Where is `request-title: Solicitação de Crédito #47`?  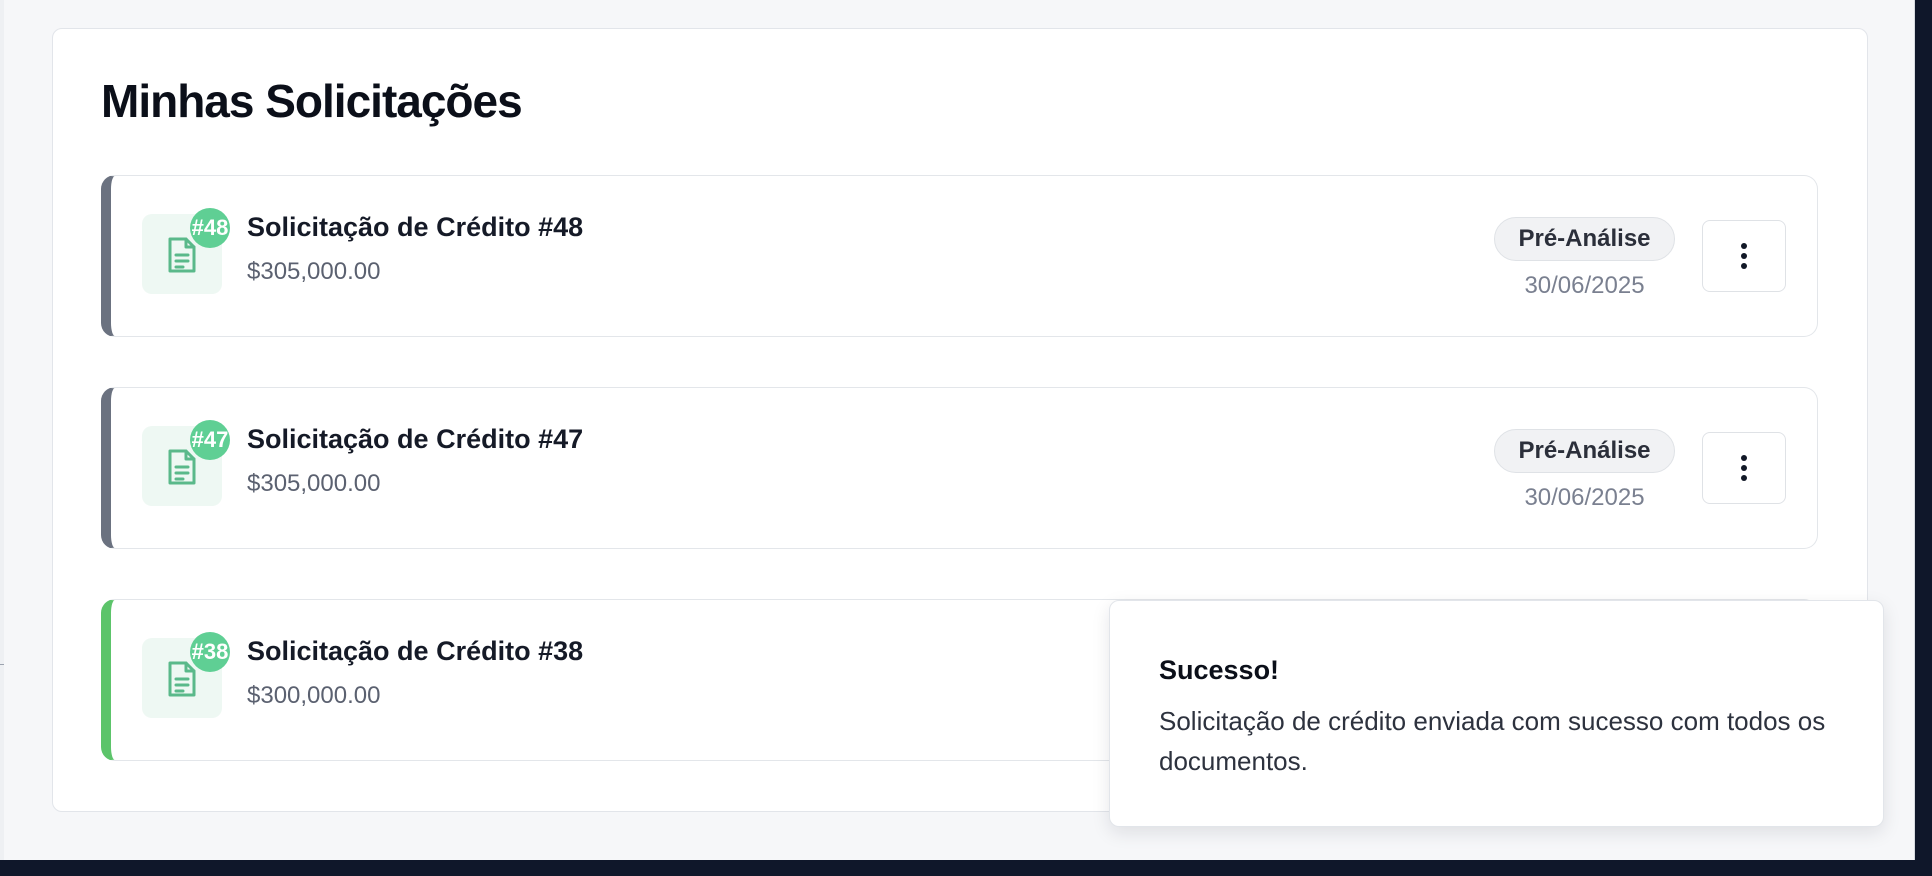 request-title: Solicitação de Crédito #47 is located at coordinates (415, 439).